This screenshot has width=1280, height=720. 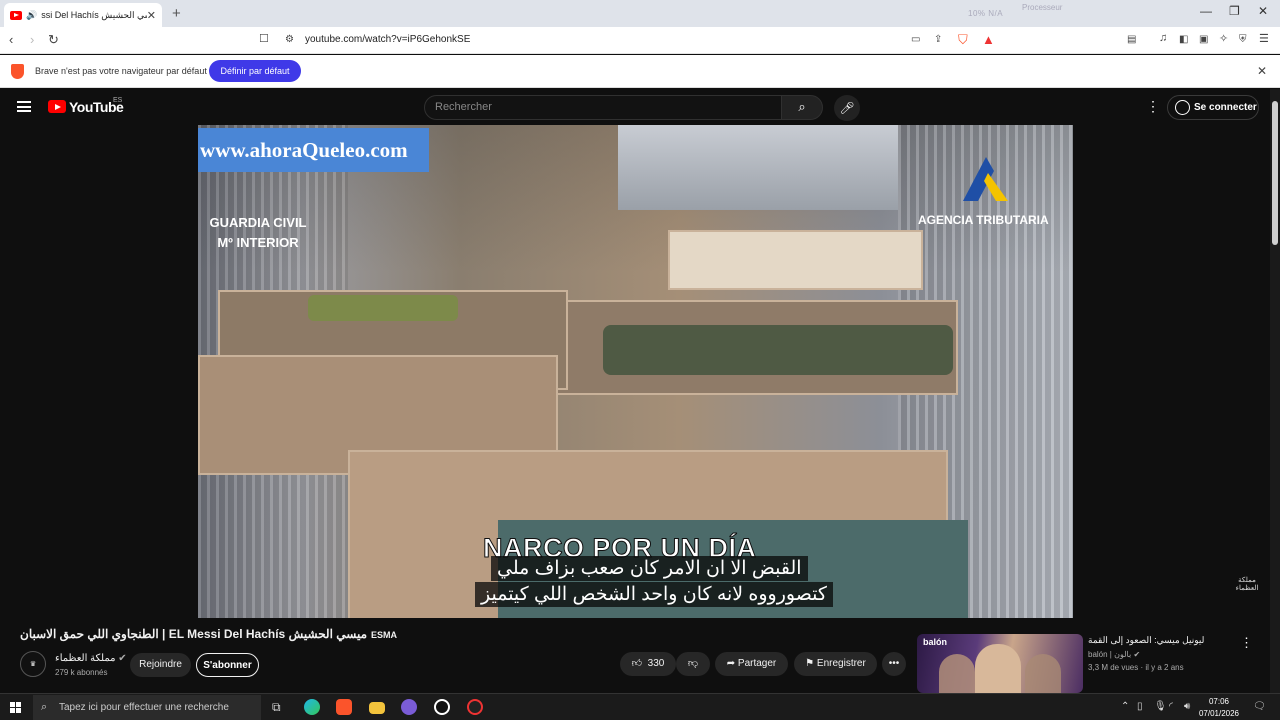 What do you see at coordinates (1206, 11) in the screenshot?
I see `minimize-icon: —` at bounding box center [1206, 11].